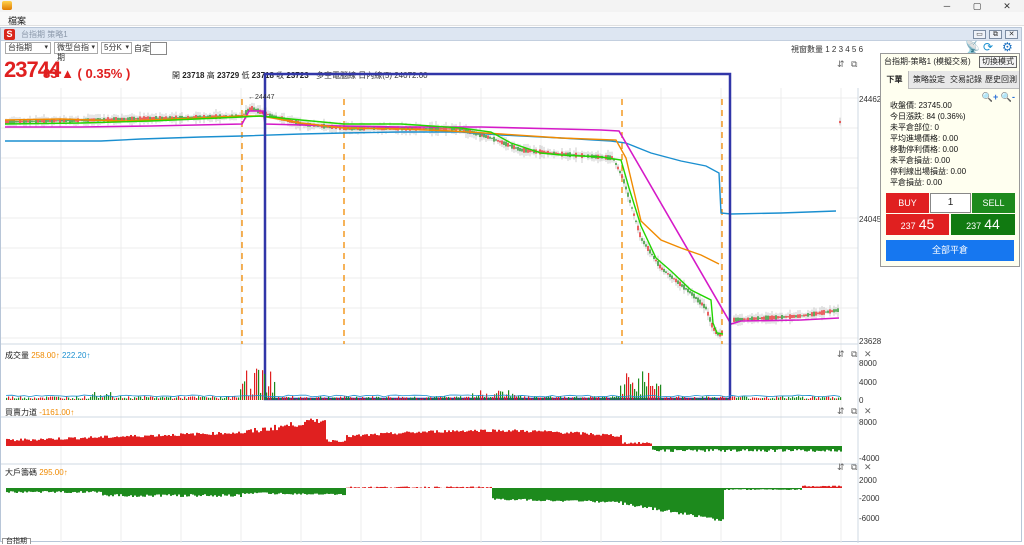 This screenshot has height=545, width=1024. I want to click on quantity-input: 1, so click(950, 203).